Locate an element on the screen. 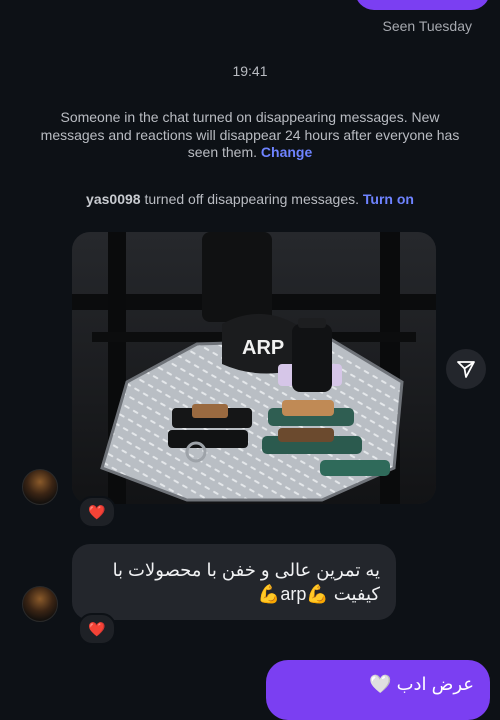 This screenshot has width=500, height=720. send-arrow-icon is located at coordinates (466, 369).